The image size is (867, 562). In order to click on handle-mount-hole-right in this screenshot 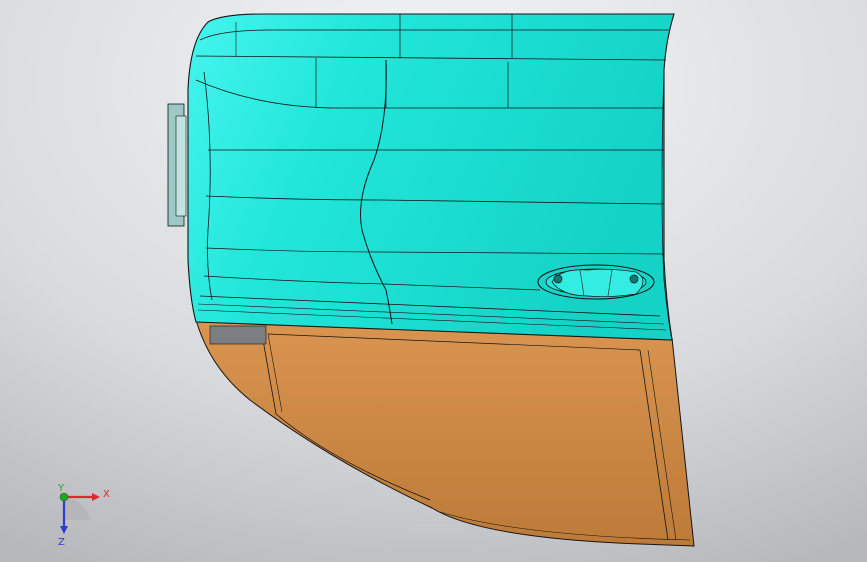, I will do `click(634, 279)`.